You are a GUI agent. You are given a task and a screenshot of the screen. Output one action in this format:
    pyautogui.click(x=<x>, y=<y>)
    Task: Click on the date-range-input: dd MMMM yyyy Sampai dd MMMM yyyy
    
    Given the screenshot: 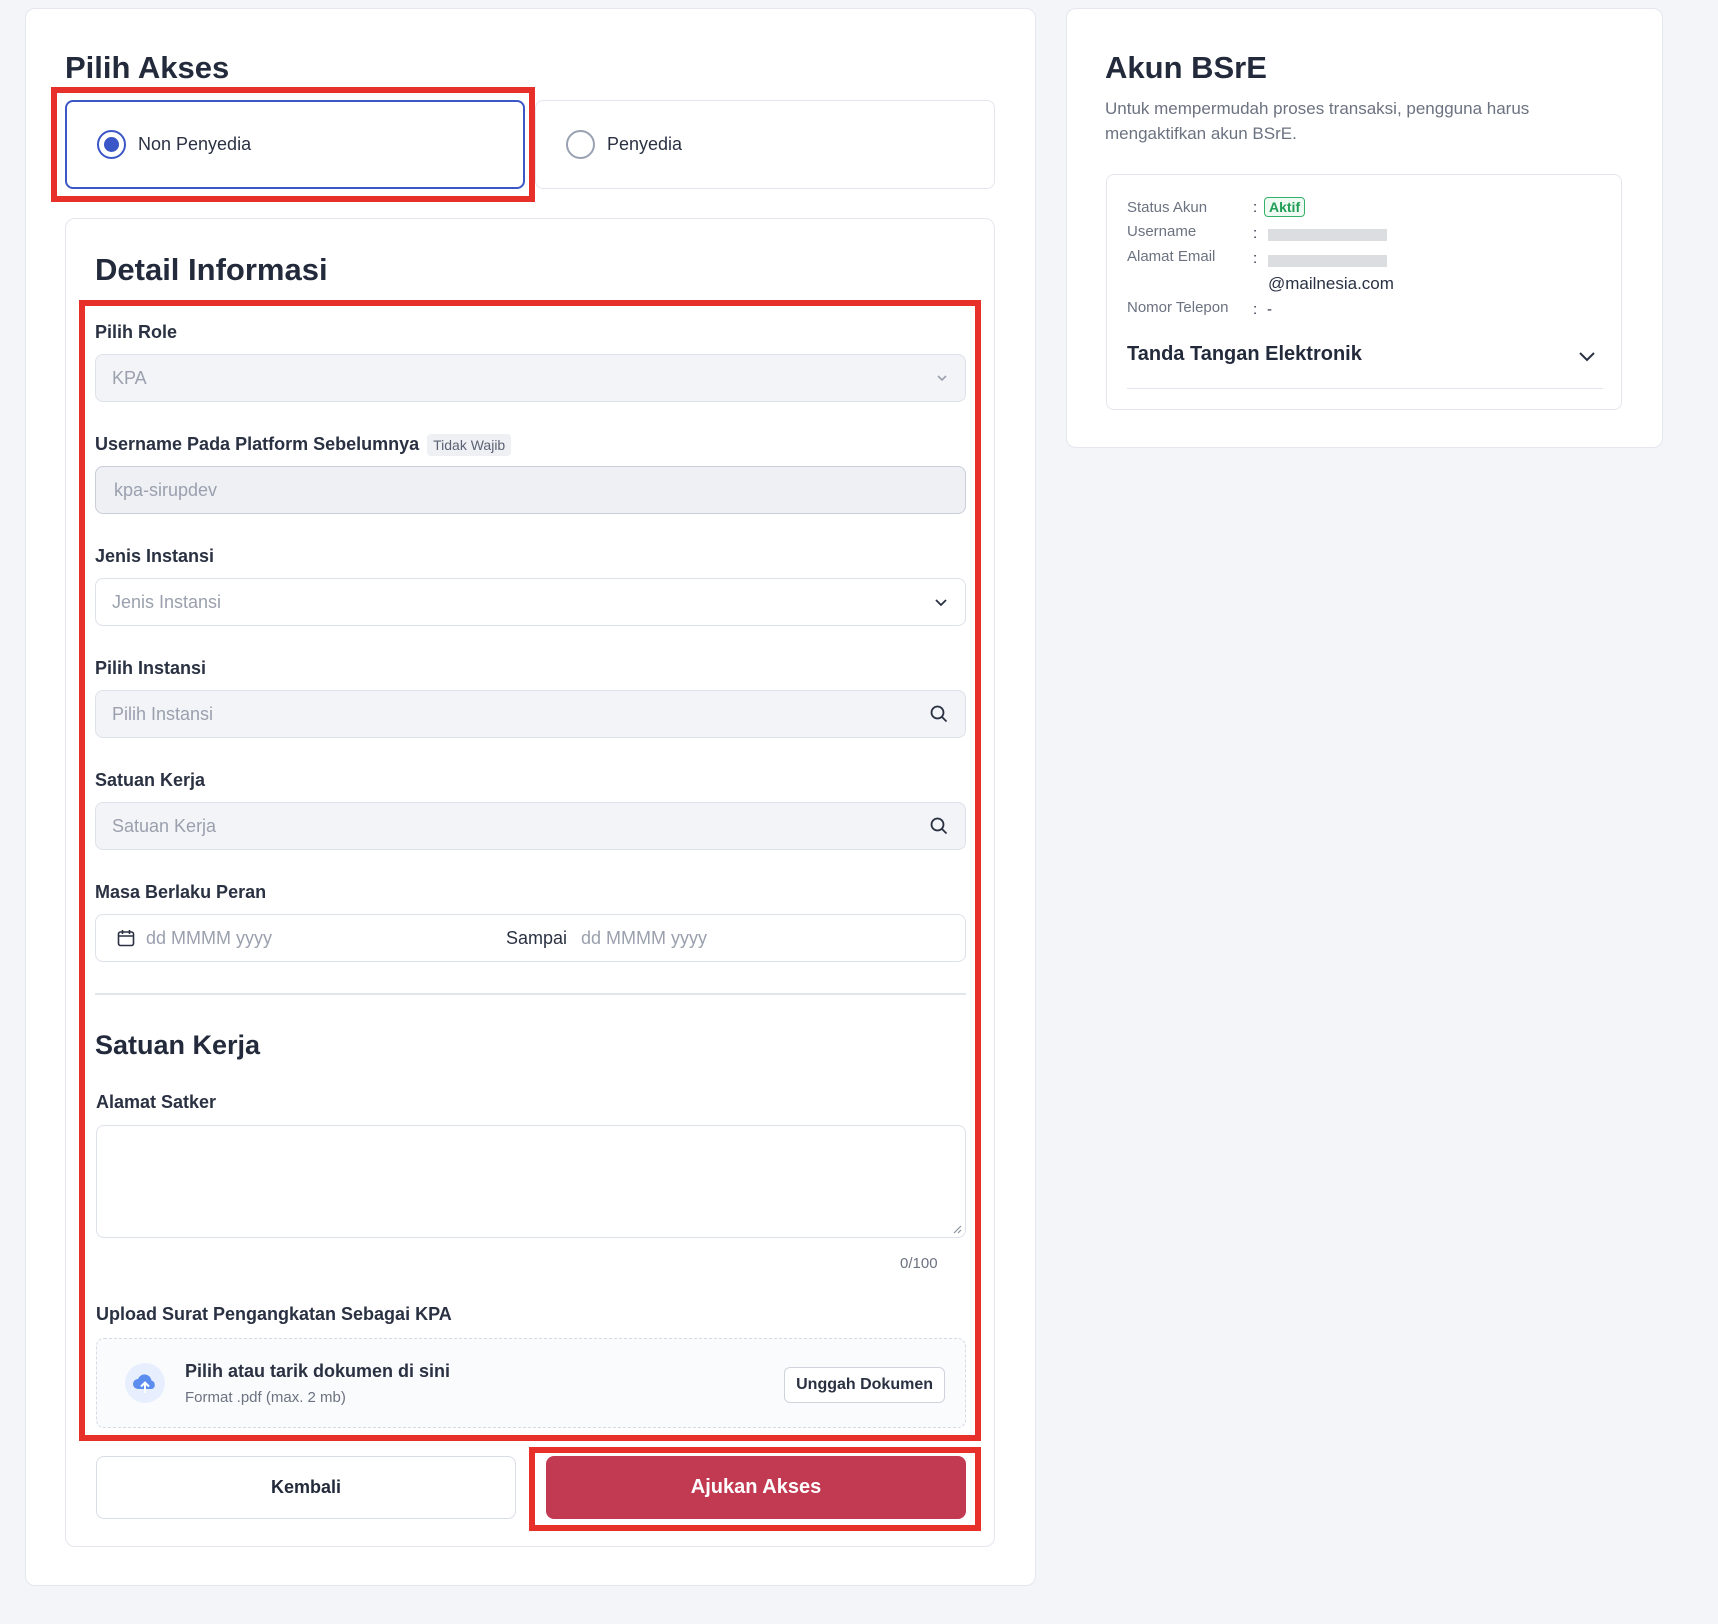 What is the action you would take?
    pyautogui.click(x=530, y=938)
    